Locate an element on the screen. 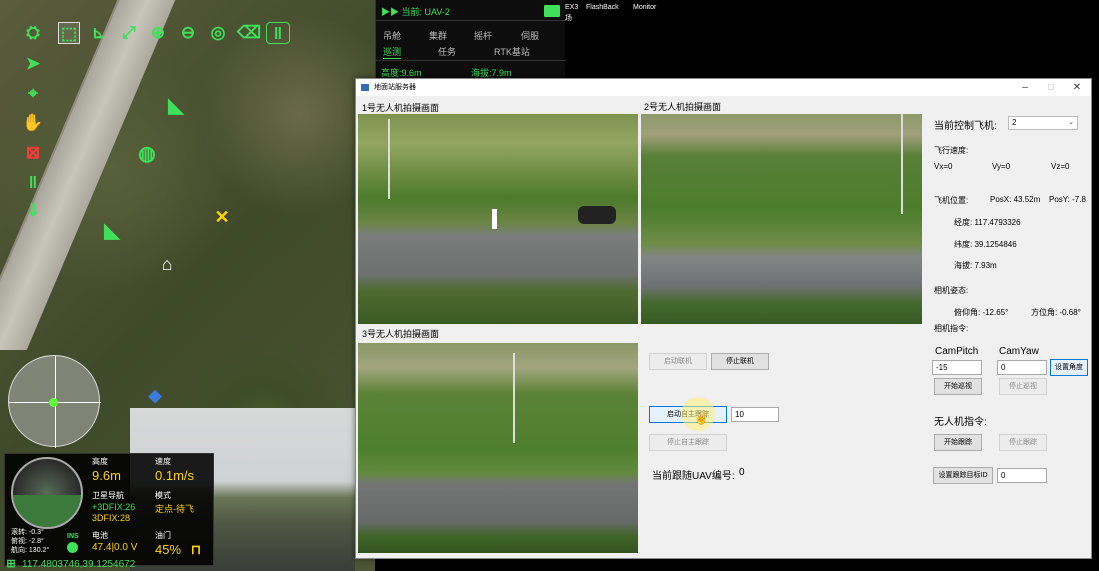 This screenshot has height=571, width=1099. car-shape is located at coordinates (597, 215).